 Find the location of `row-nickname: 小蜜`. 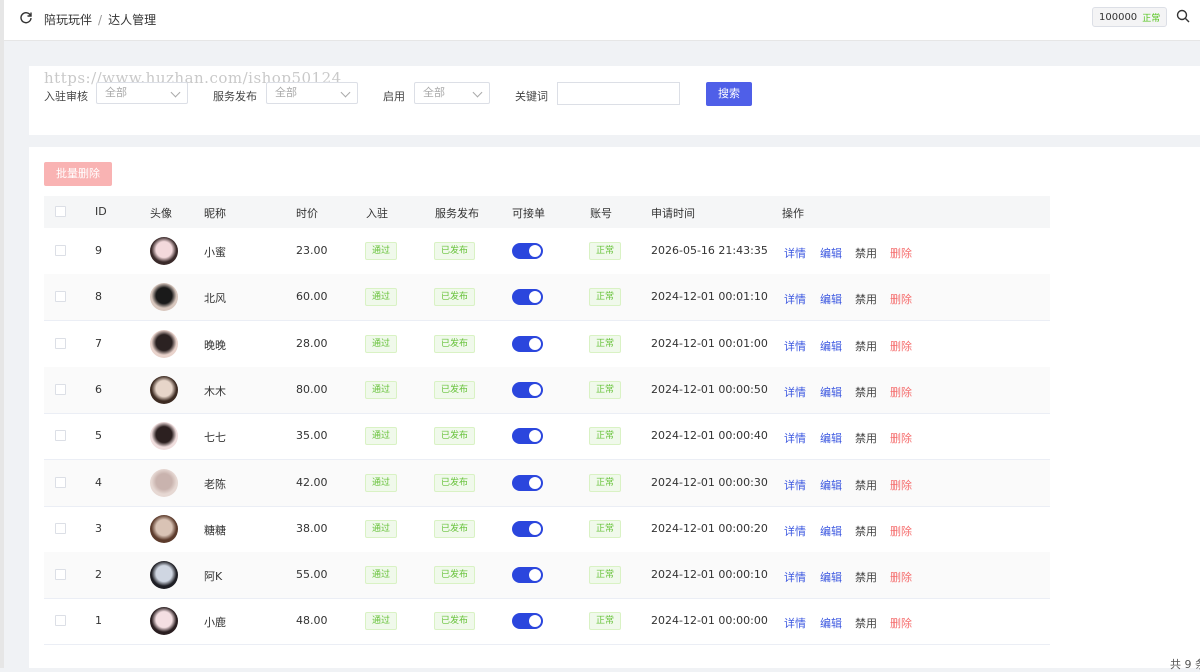

row-nickname: 小蜜 is located at coordinates (215, 252).